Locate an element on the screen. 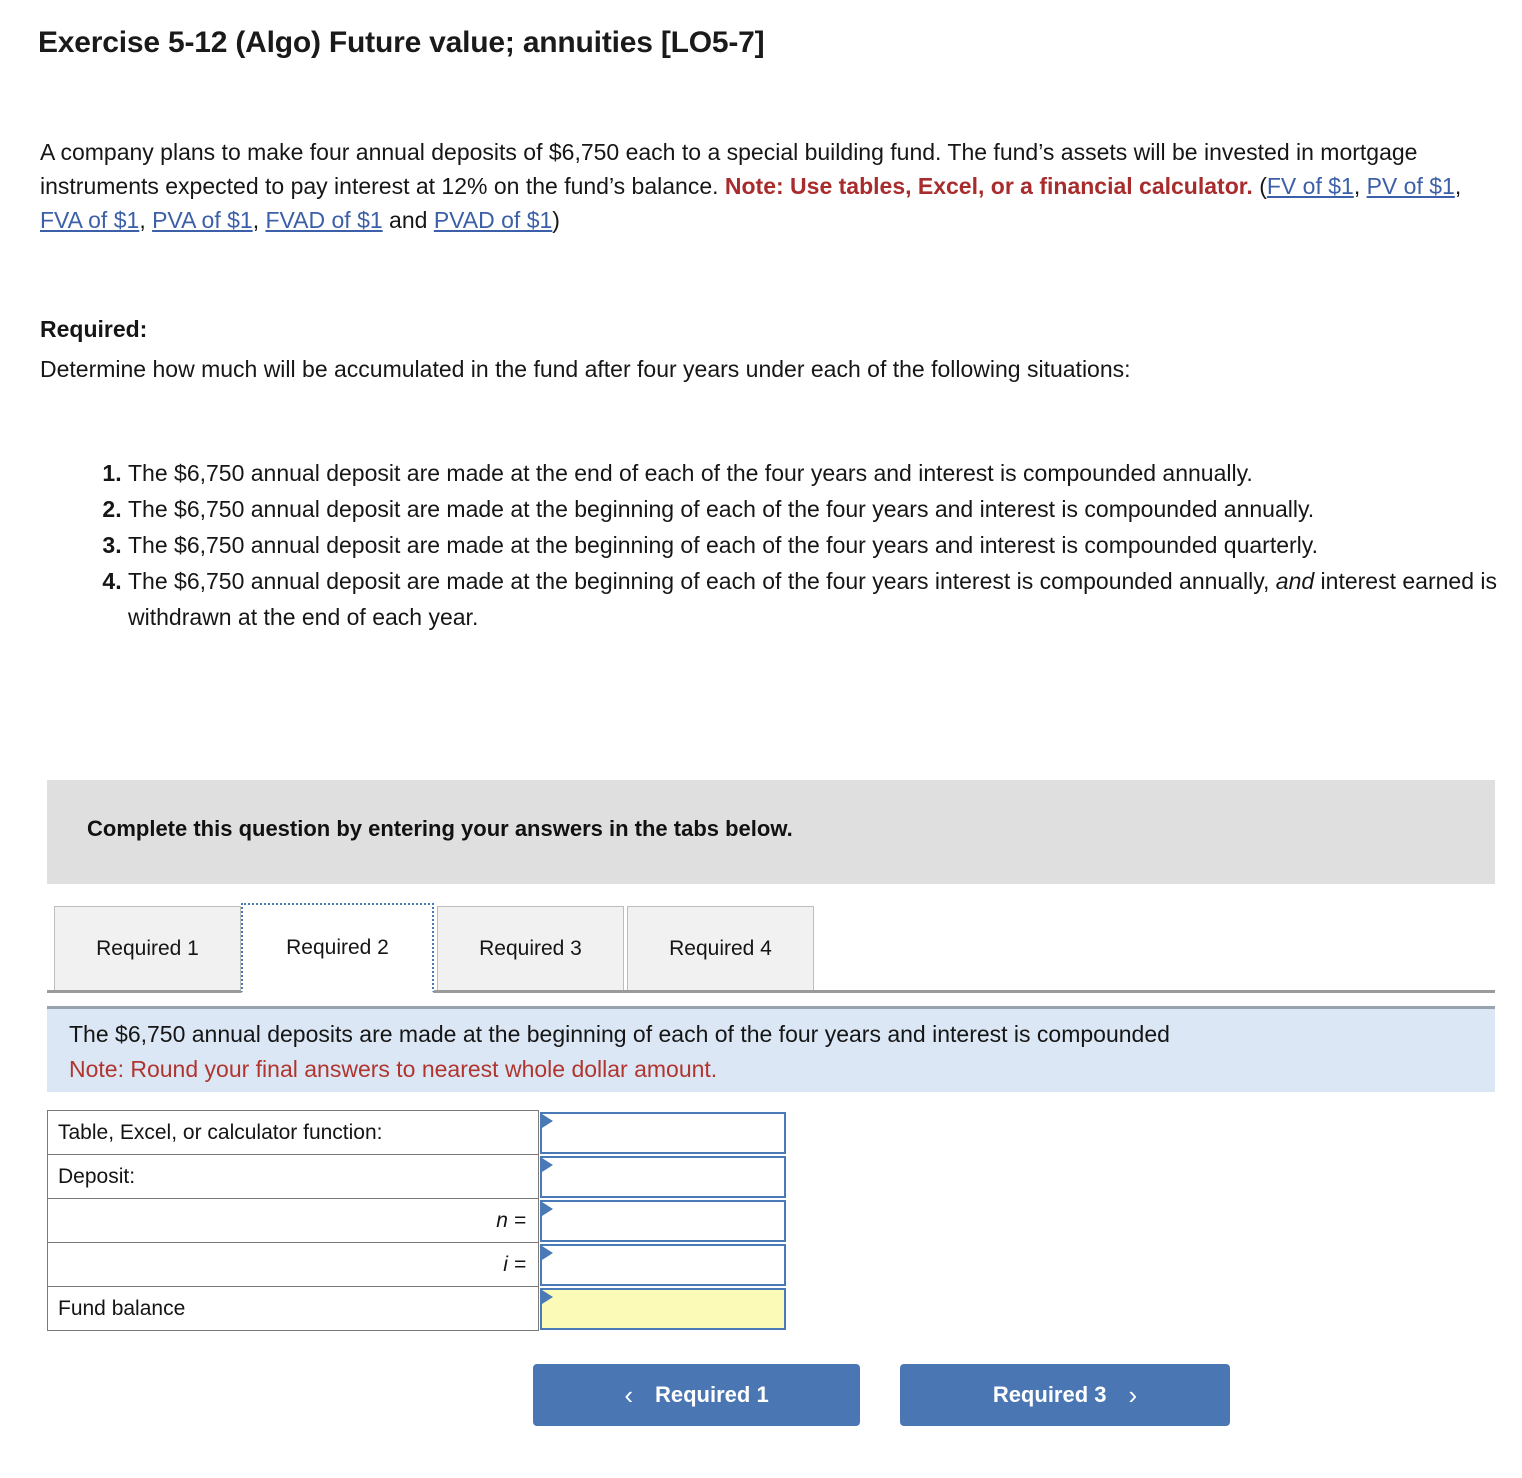  link-pvad-of-1: PVAD of $1 is located at coordinates (493, 220).